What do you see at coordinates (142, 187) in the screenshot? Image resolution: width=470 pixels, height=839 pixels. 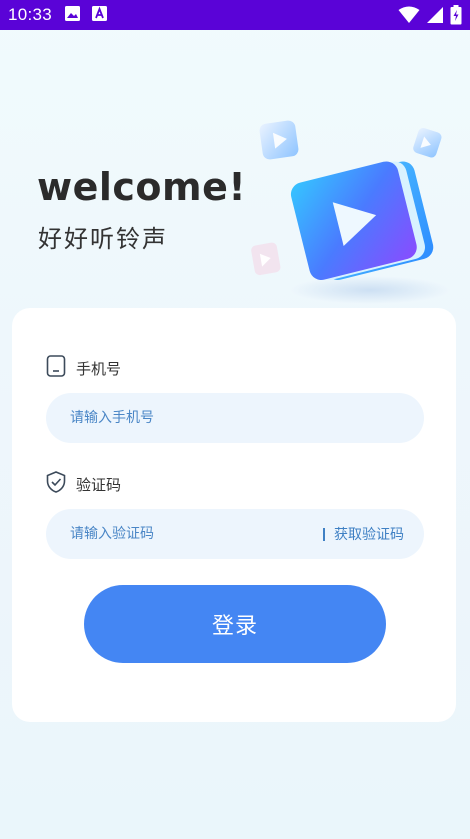 I see `welcome-heading: welcome!` at bounding box center [142, 187].